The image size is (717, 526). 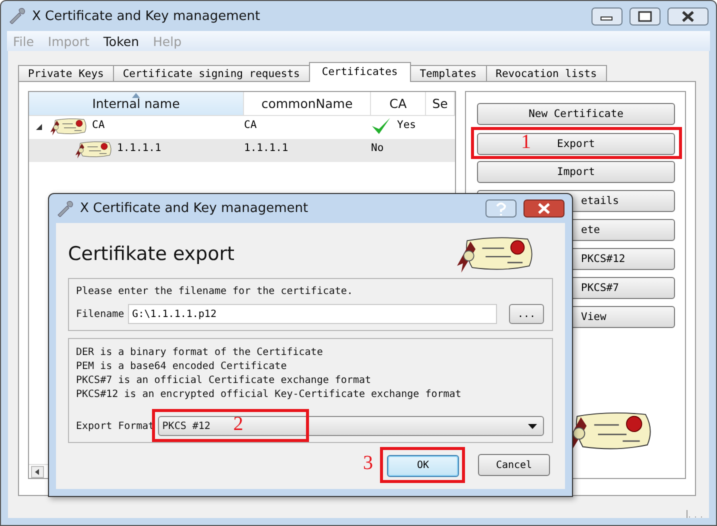 I want to click on column-header: Se, so click(x=440, y=103).